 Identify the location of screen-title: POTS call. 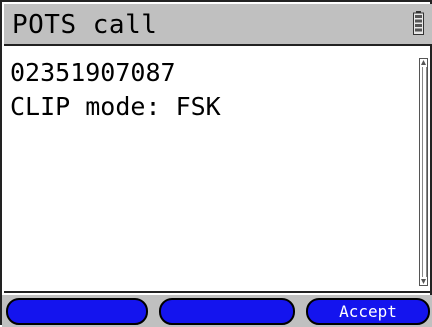
(85, 25).